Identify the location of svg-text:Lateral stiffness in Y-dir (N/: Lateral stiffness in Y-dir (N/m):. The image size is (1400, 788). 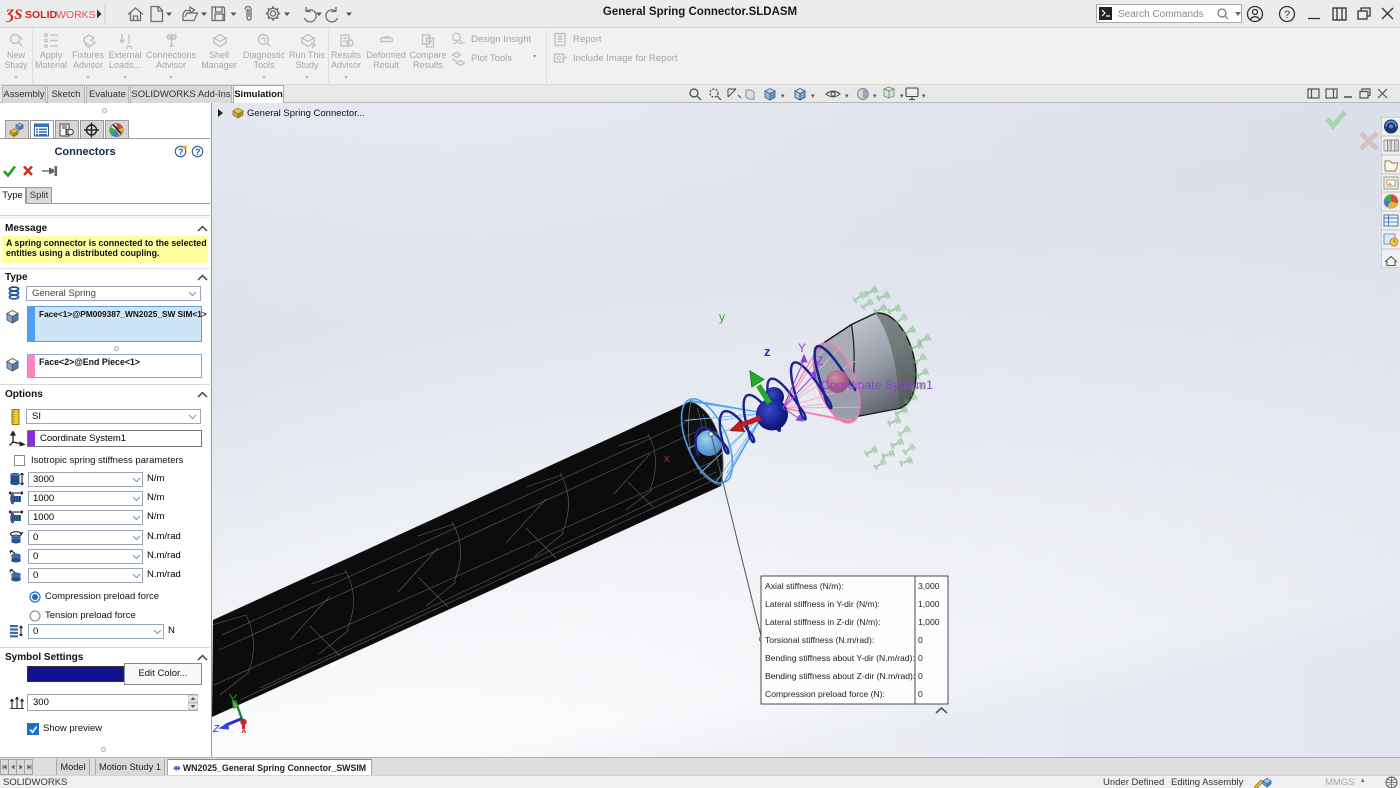
(822, 604).